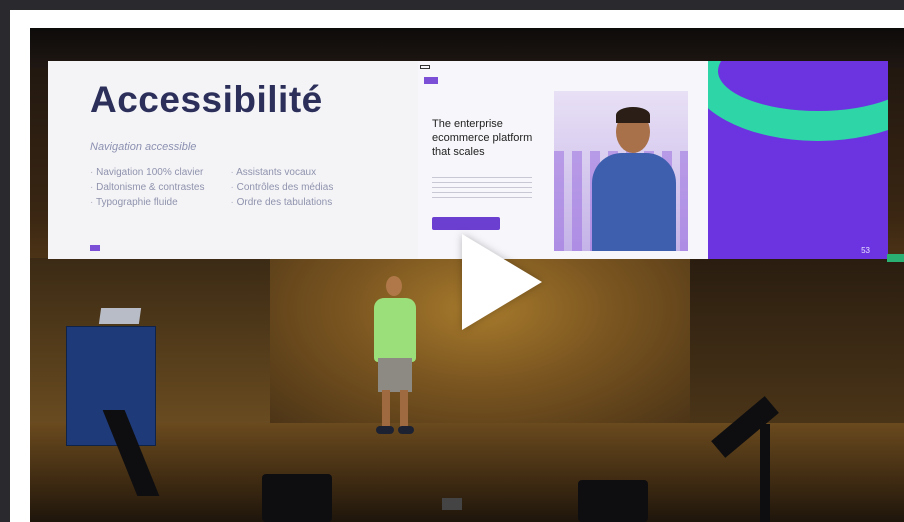  Describe the element at coordinates (634, 202) in the screenshot. I see `photo-person-body` at that location.